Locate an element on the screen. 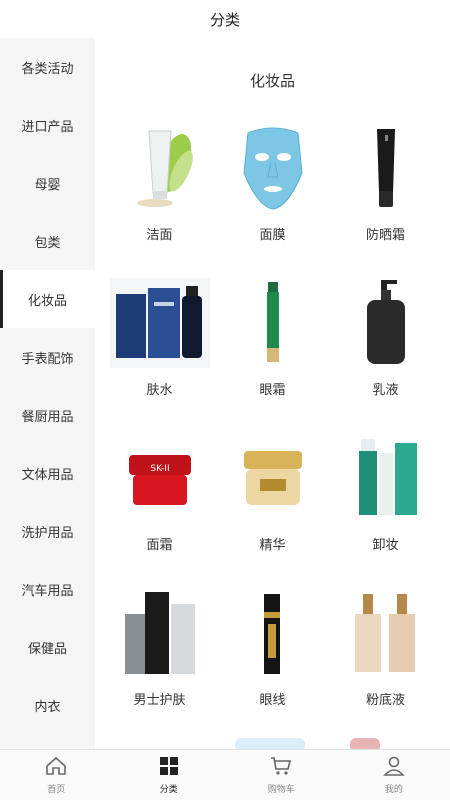 This screenshot has height=800, width=450. sunscreen-tube-icon is located at coordinates (386, 168).